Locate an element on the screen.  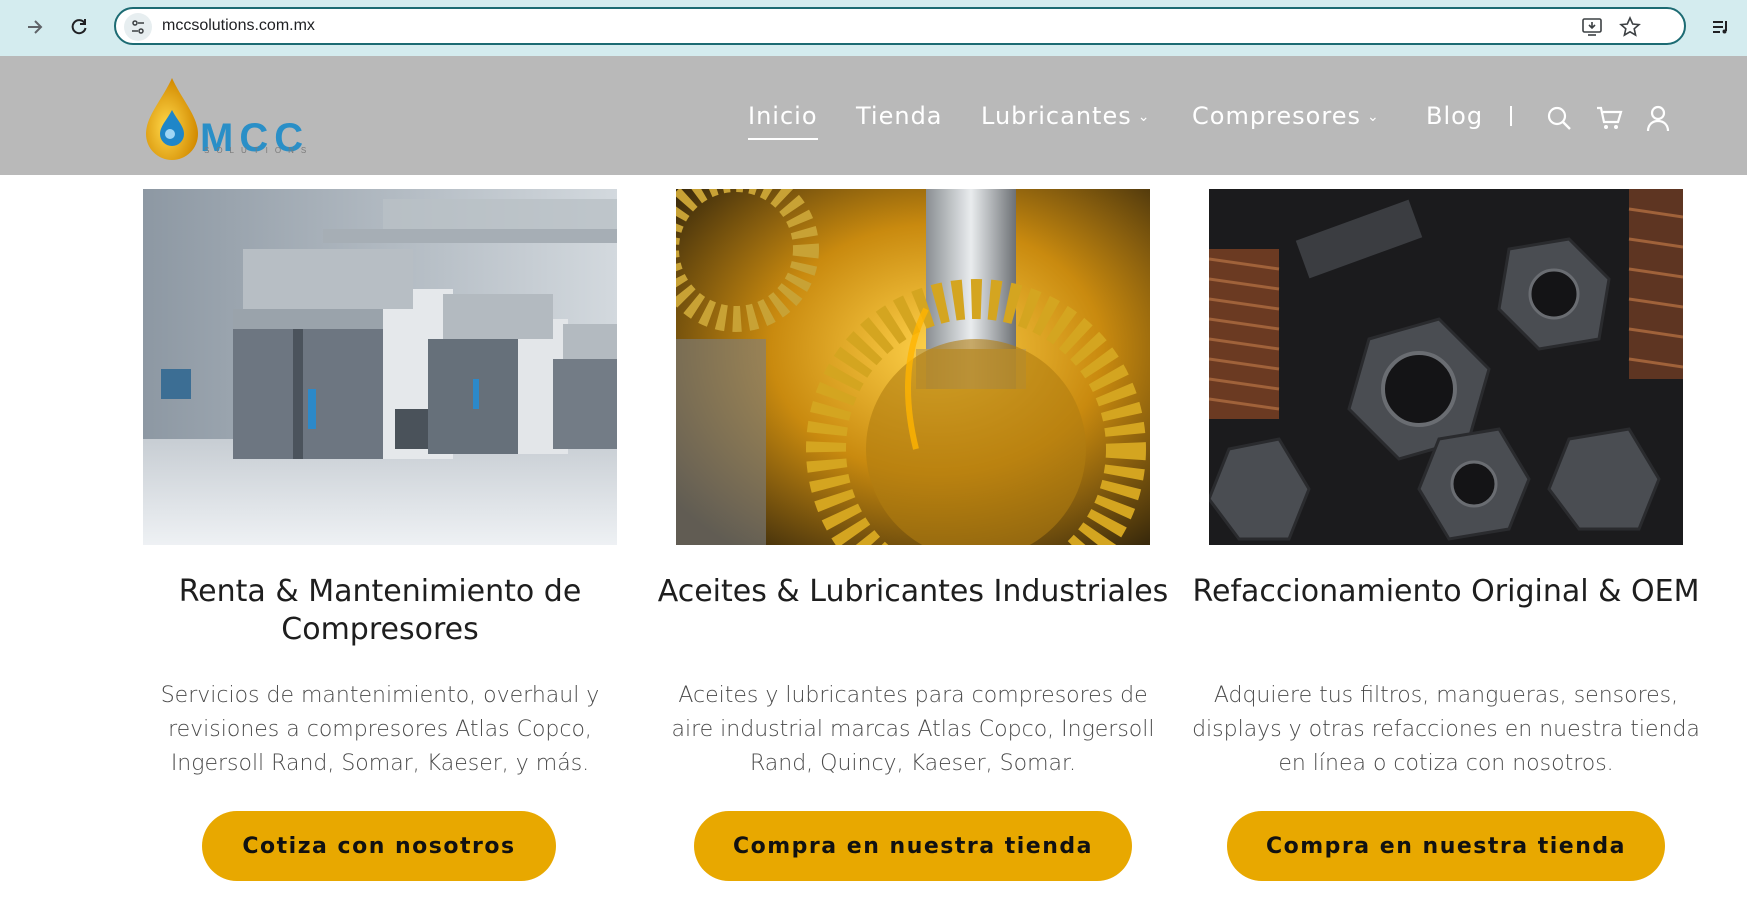
nav-item-lubricantes: Lubricantes ⌄ is located at coordinates (1065, 116).